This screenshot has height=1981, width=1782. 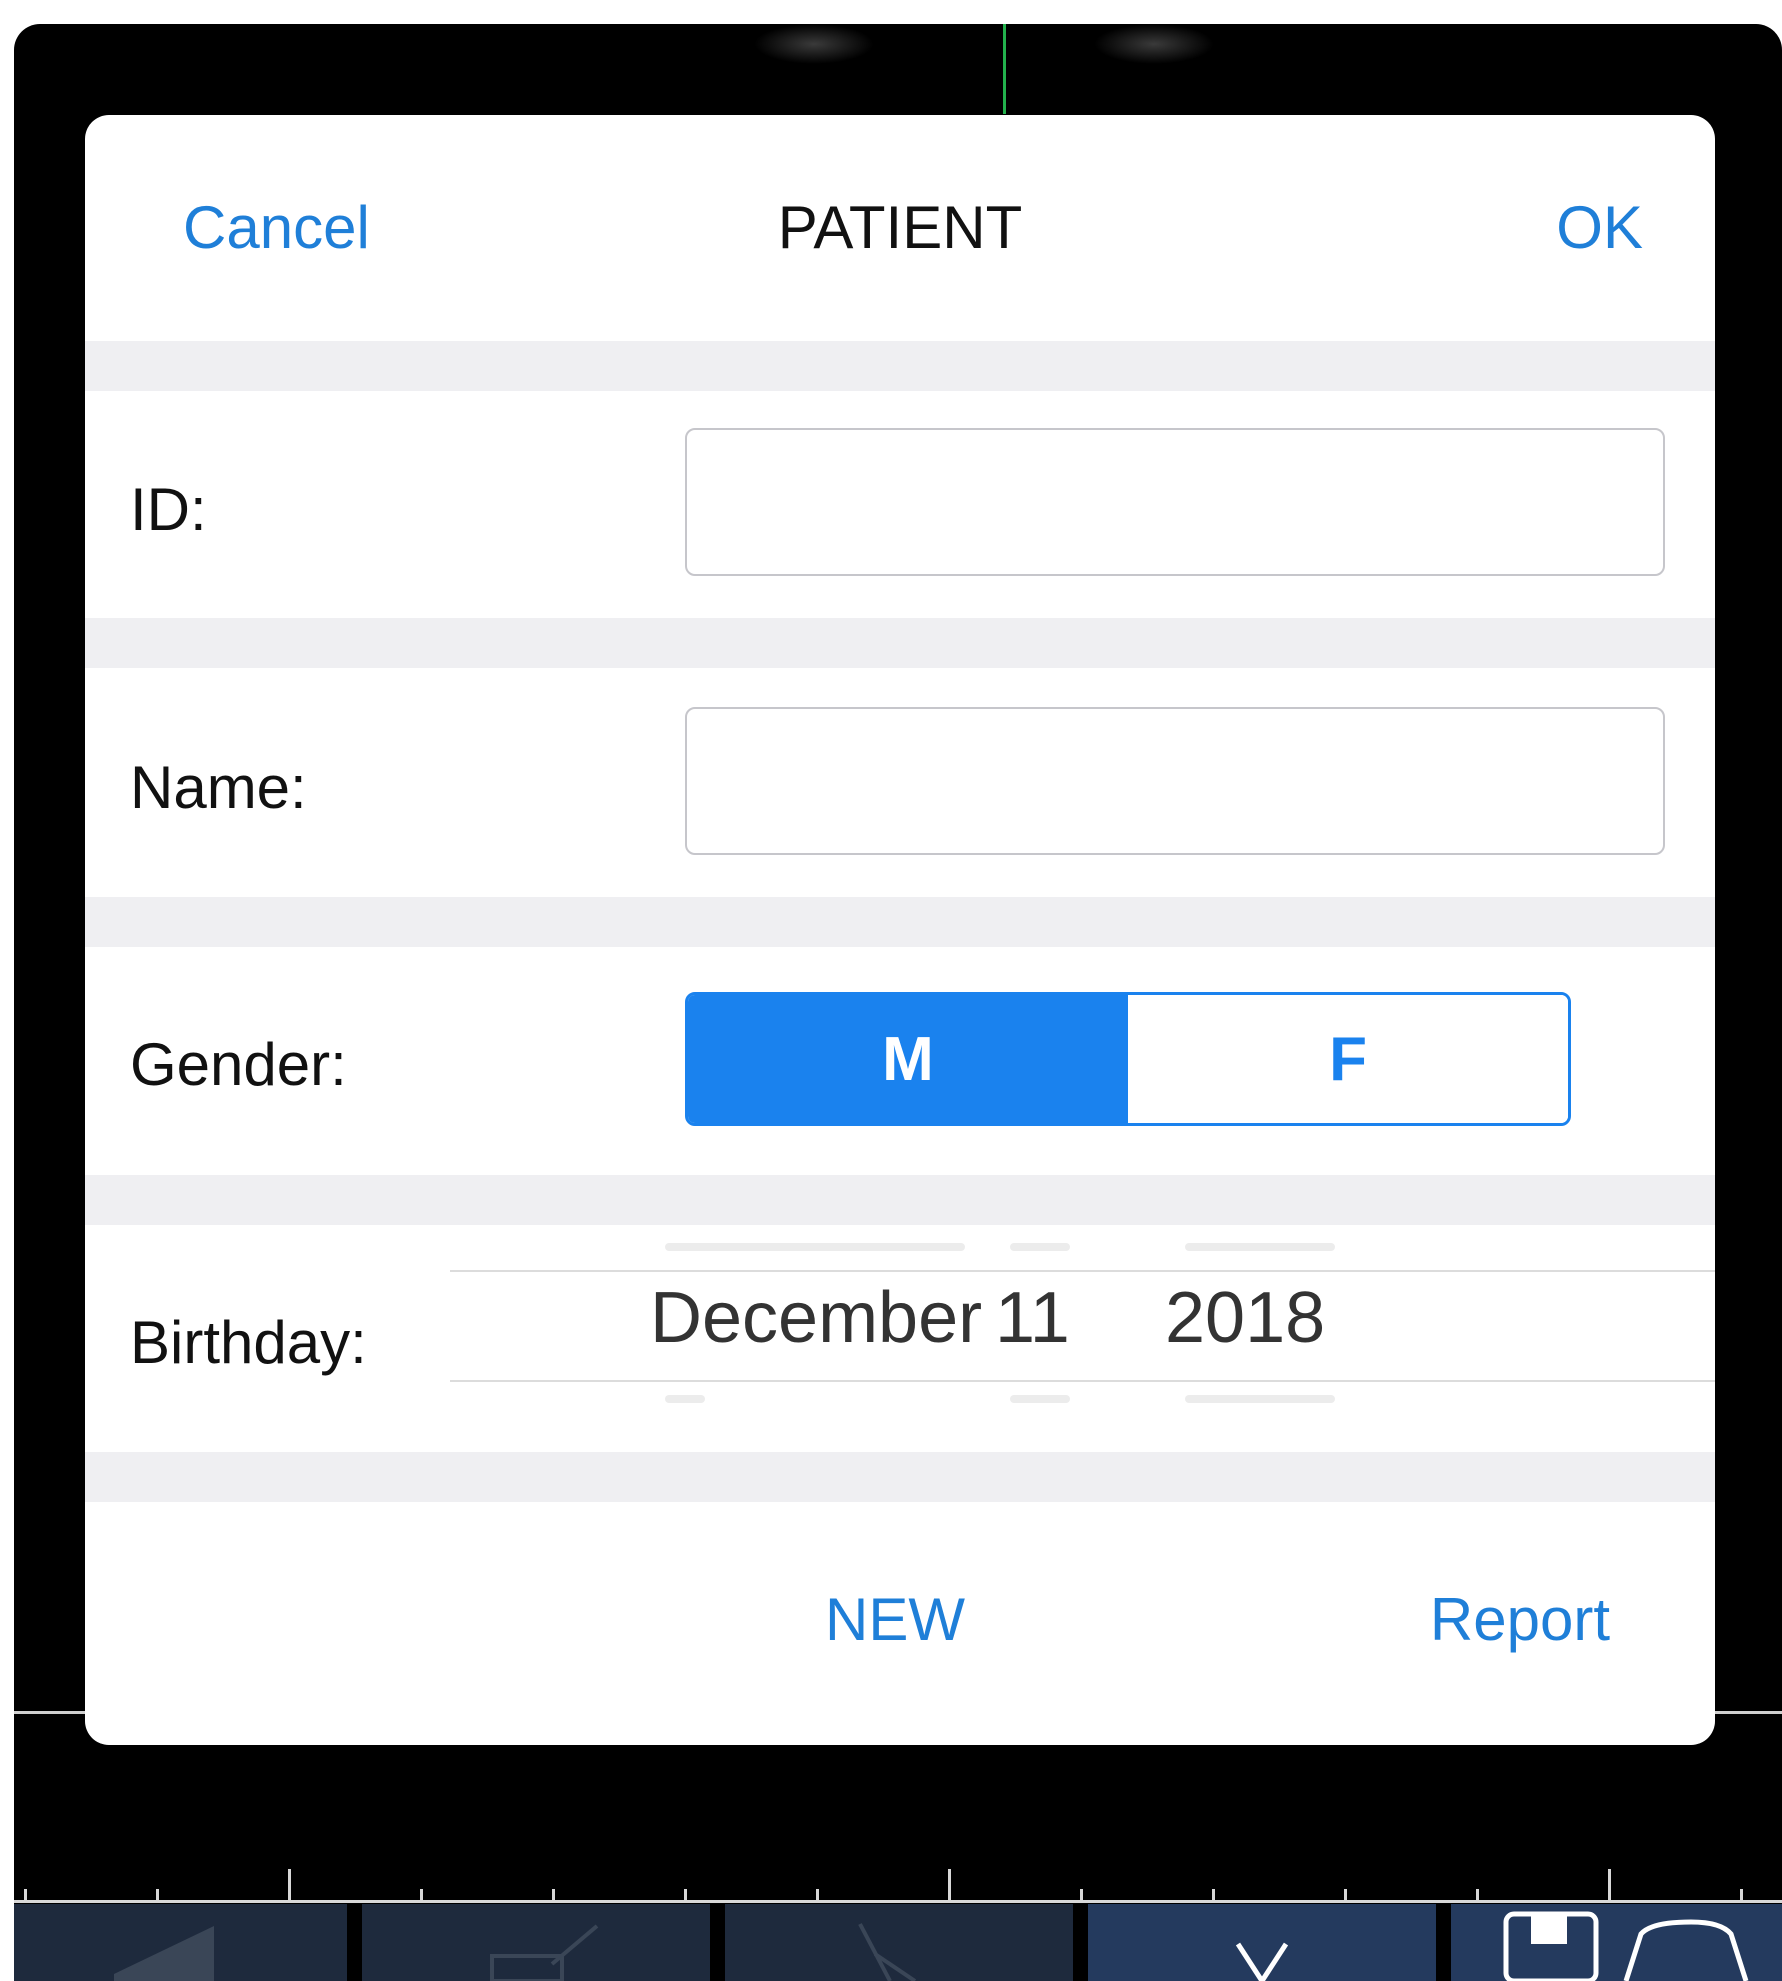 I want to click on birthday-year-wheel: 2018, so click(x=1245, y=1318).